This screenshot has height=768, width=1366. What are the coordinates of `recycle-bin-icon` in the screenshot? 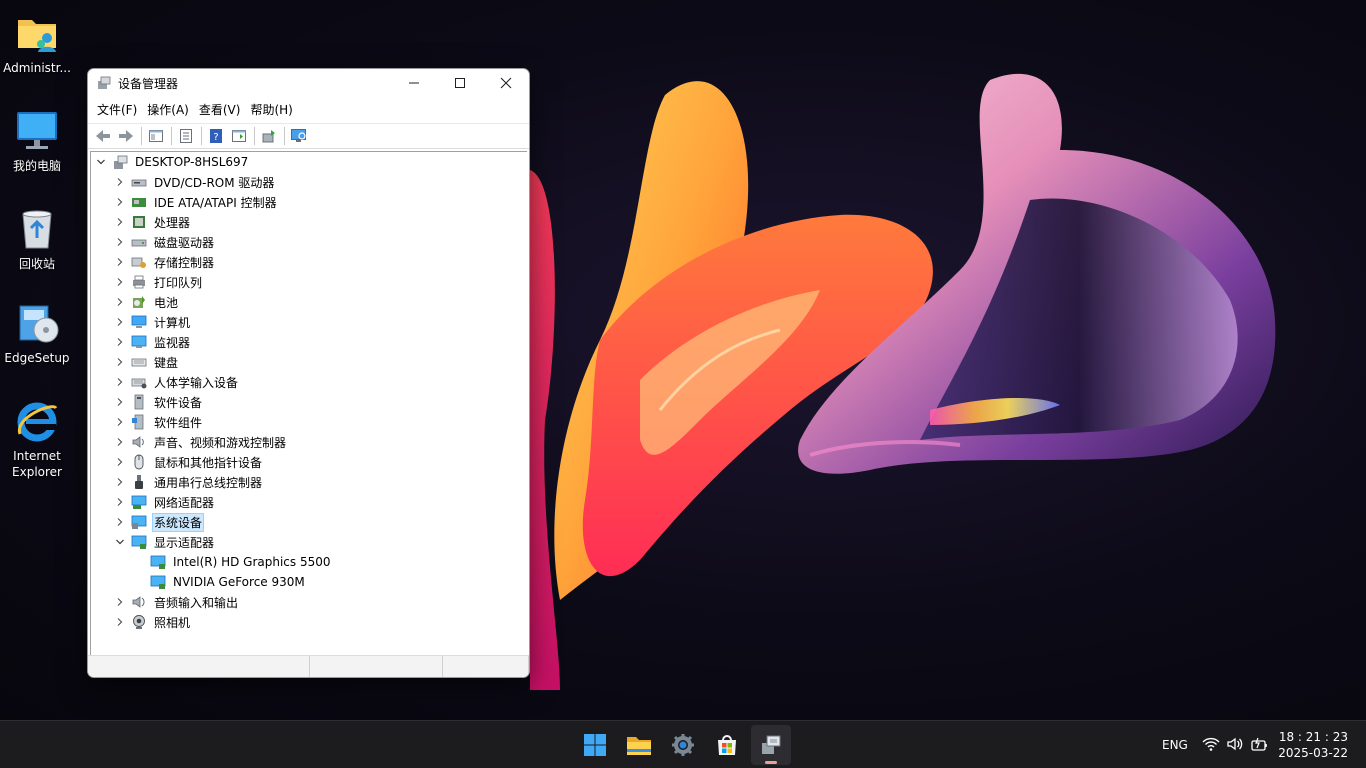 It's located at (37, 229).